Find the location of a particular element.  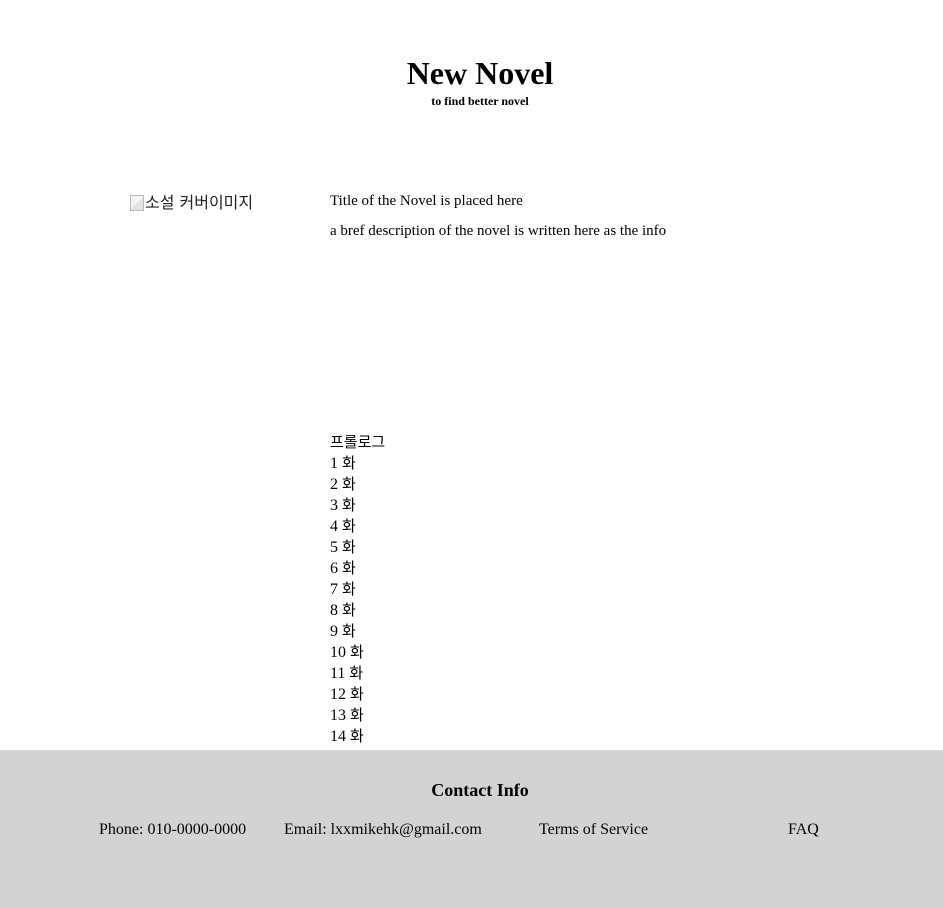

chapter-label: 프롤로그 is located at coordinates (358, 442).